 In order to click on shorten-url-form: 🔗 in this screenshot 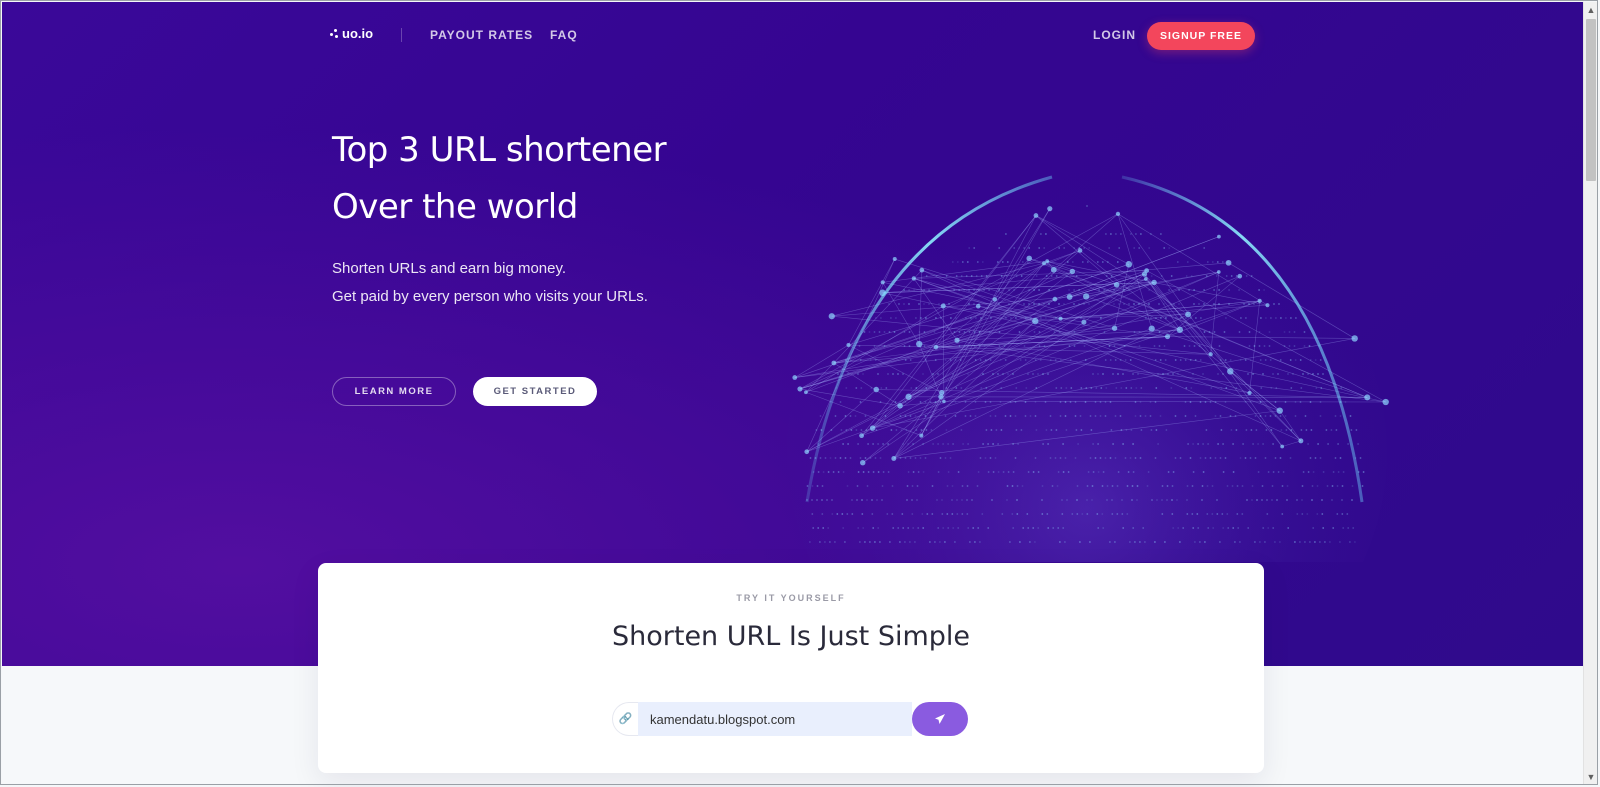, I will do `click(791, 719)`.